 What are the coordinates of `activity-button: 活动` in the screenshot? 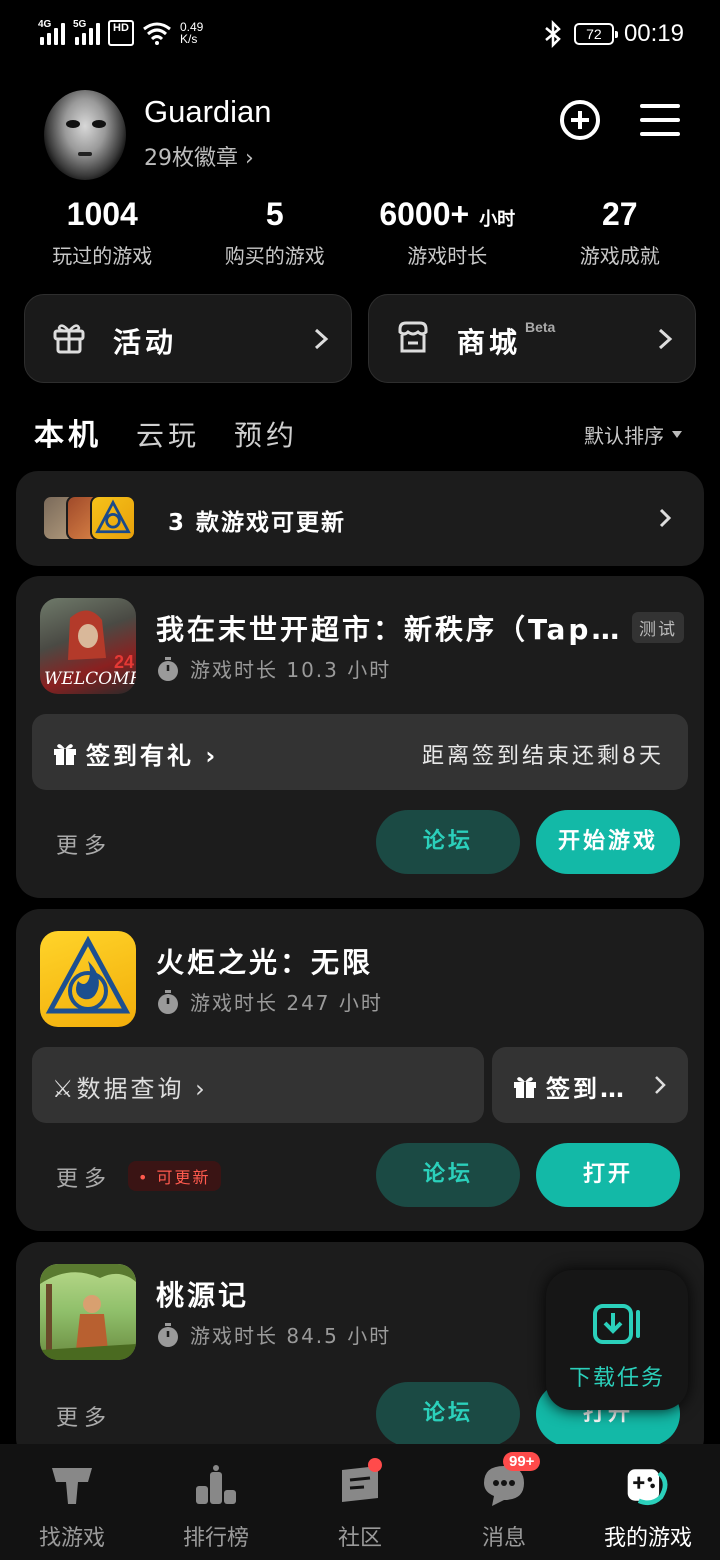 It's located at (188, 338).